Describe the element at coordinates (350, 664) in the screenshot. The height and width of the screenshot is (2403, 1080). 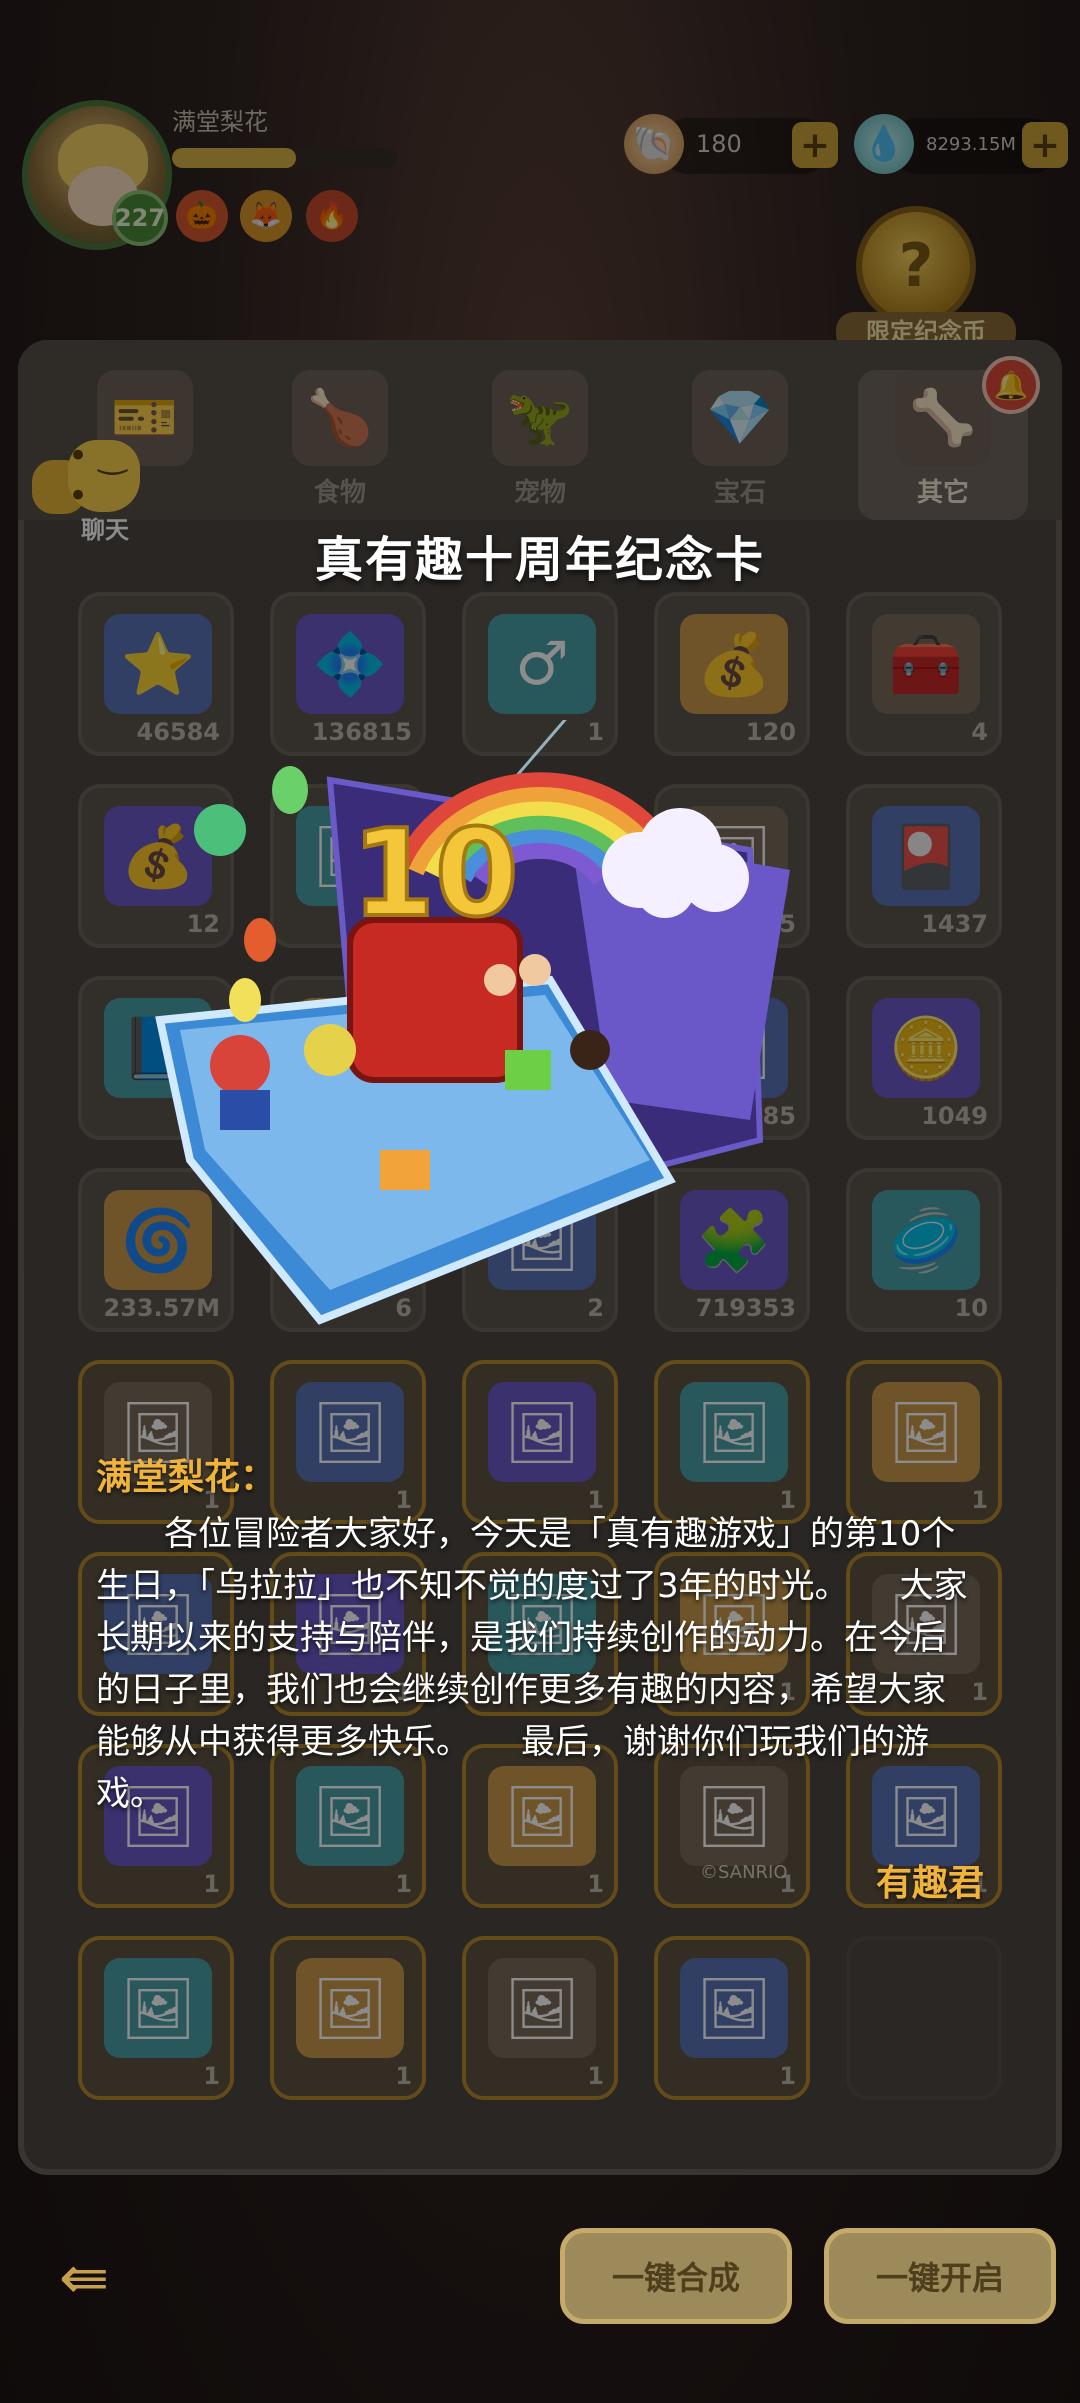
I see `item-art-icon: 💠` at that location.